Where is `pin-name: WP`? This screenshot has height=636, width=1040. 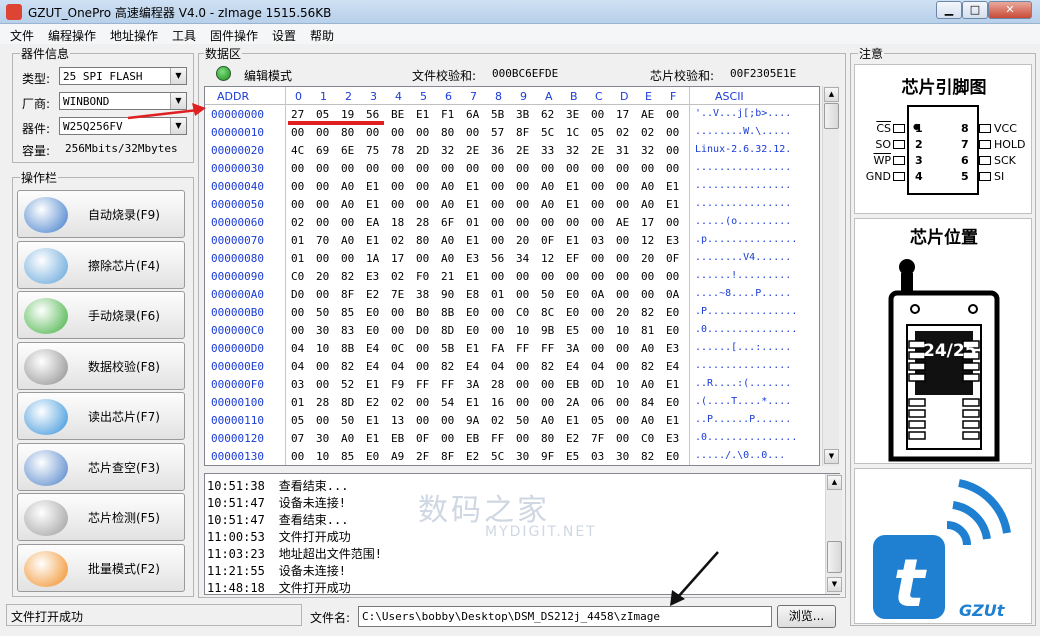 pin-name: WP is located at coordinates (882, 160).